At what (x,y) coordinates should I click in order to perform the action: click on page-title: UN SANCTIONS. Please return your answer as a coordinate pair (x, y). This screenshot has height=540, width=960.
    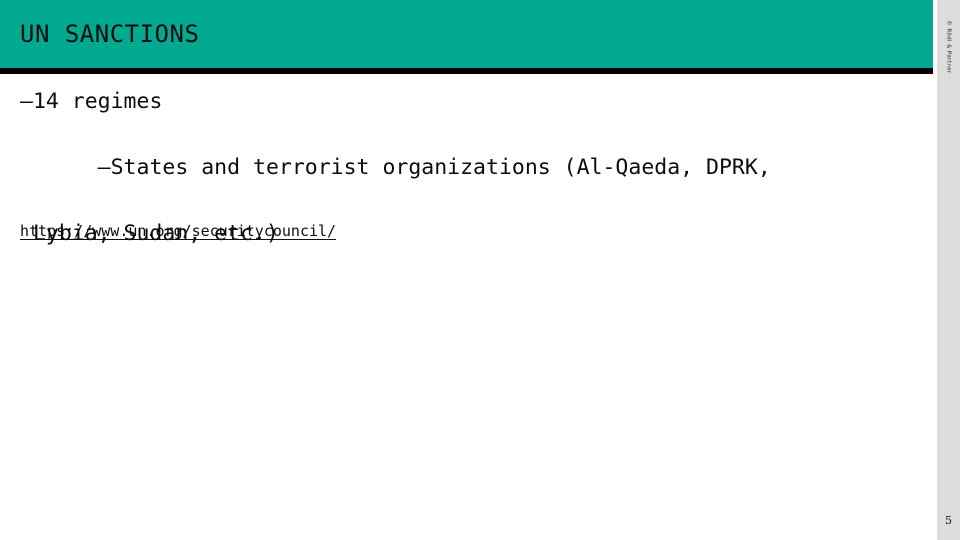
    Looking at the image, I should click on (110, 34).